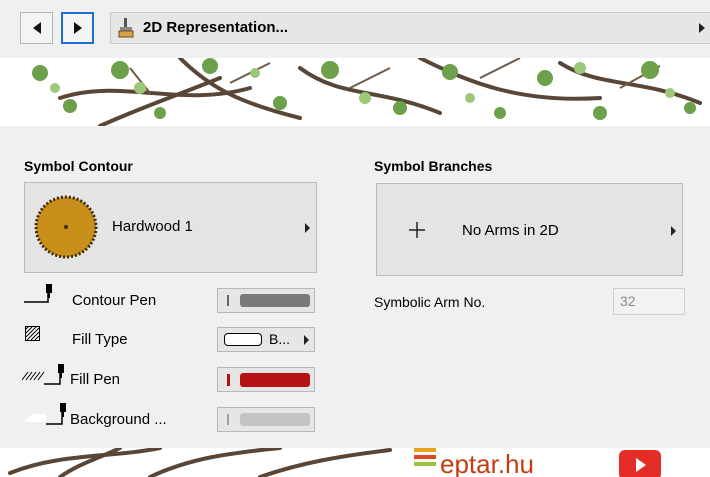 Image resolution: width=710 pixels, height=477 pixels. Describe the element at coordinates (673, 231) in the screenshot. I see `branches-arrow-icon` at that location.